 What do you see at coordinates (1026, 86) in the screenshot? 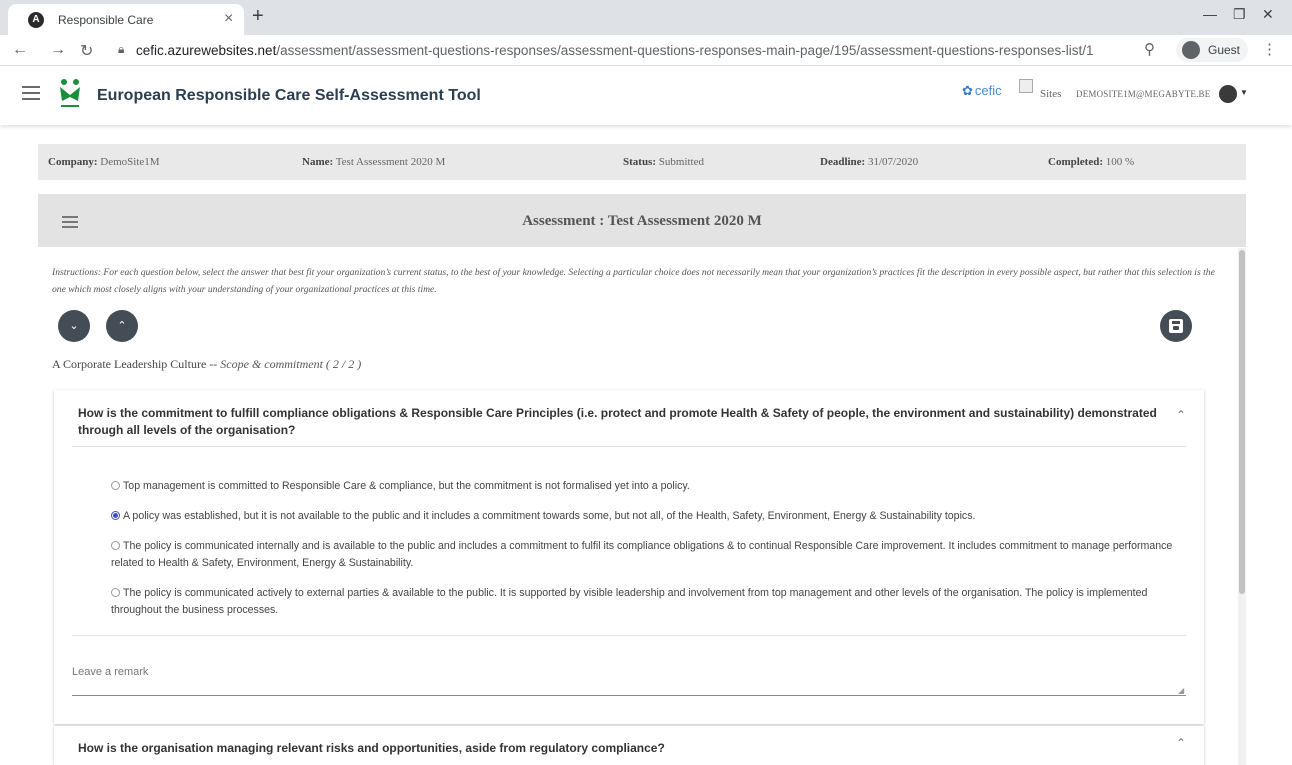
I see `broken-image-icon` at bounding box center [1026, 86].